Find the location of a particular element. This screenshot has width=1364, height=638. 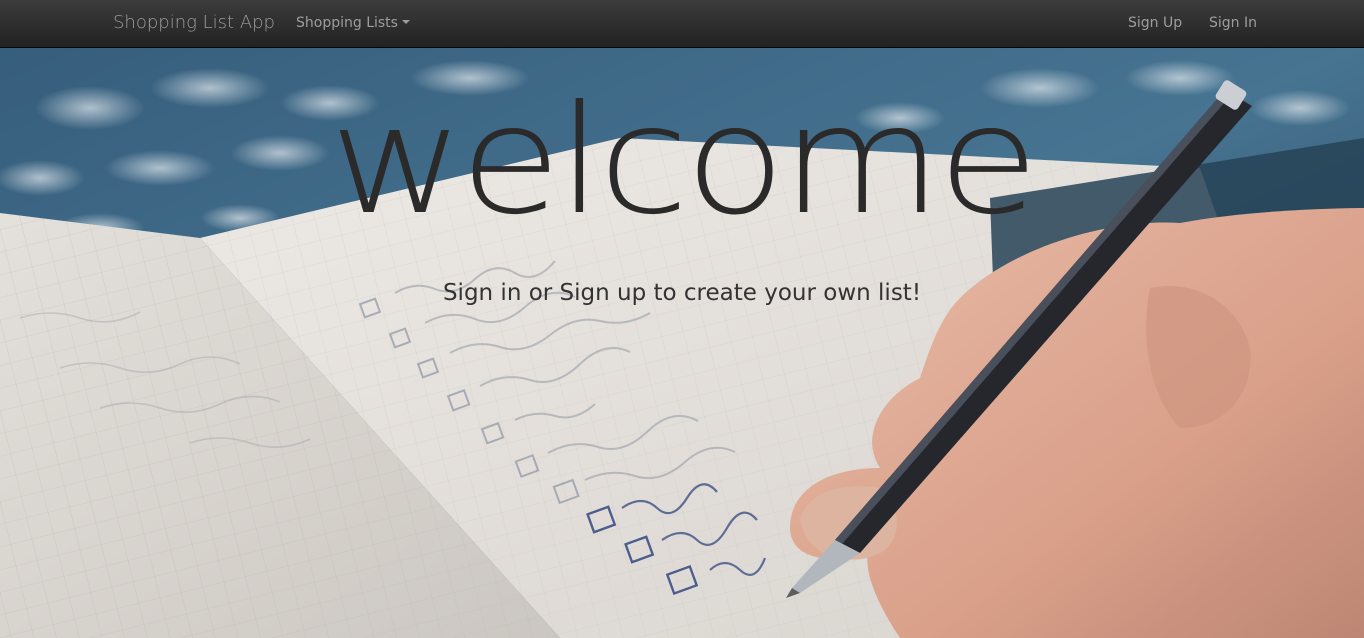

sign-up-link: Sign Up is located at coordinates (1155, 23).